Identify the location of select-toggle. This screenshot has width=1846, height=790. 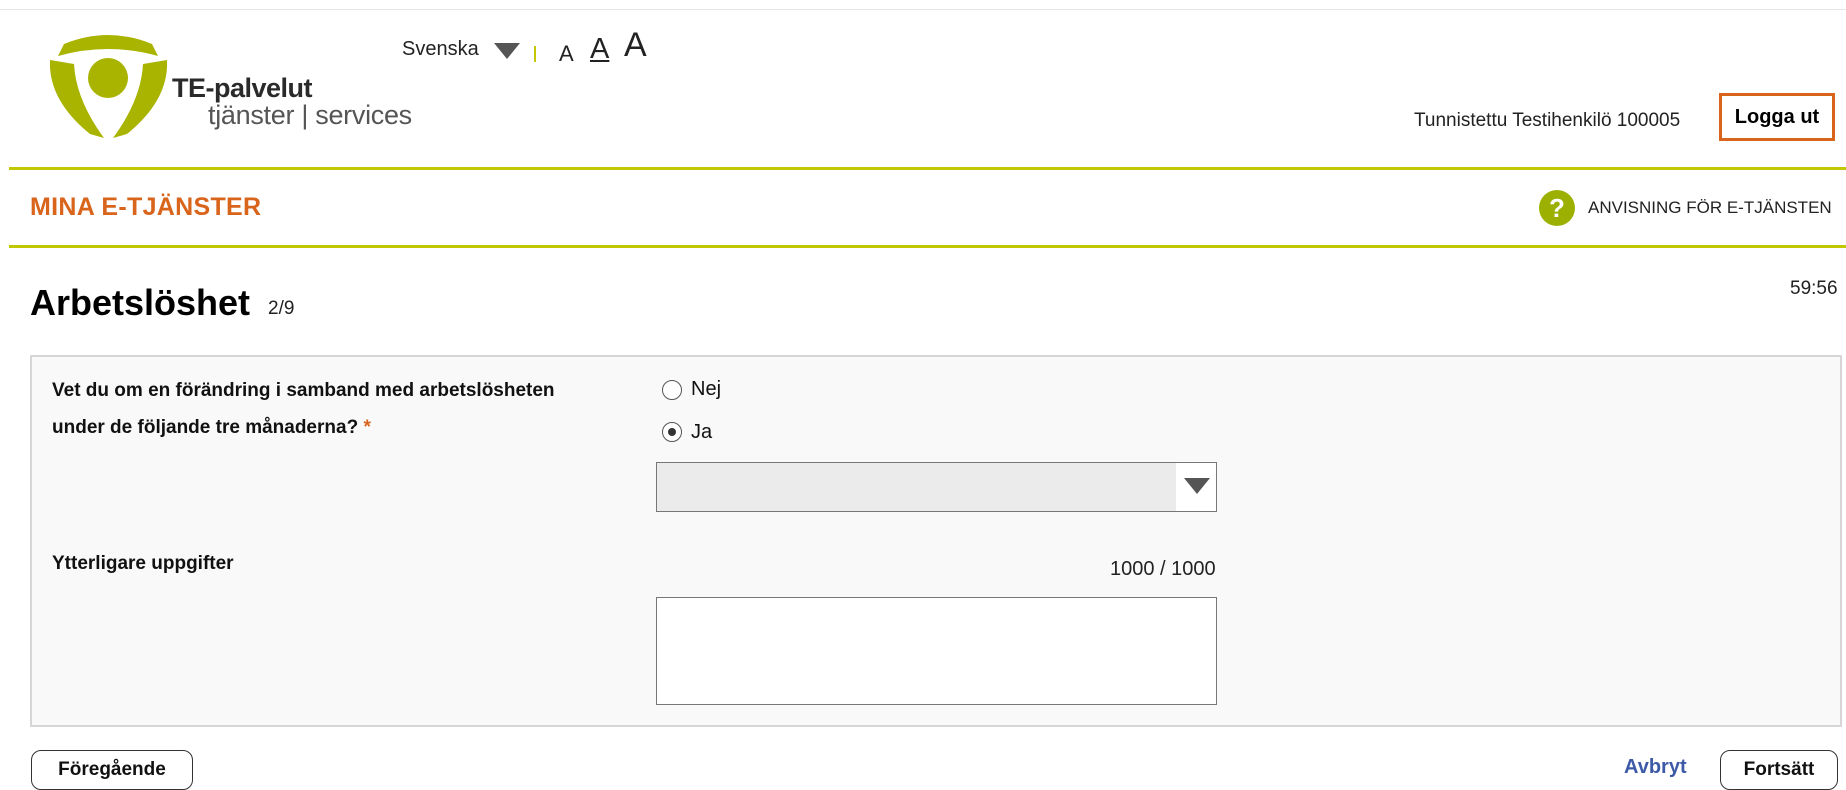
(1196, 487).